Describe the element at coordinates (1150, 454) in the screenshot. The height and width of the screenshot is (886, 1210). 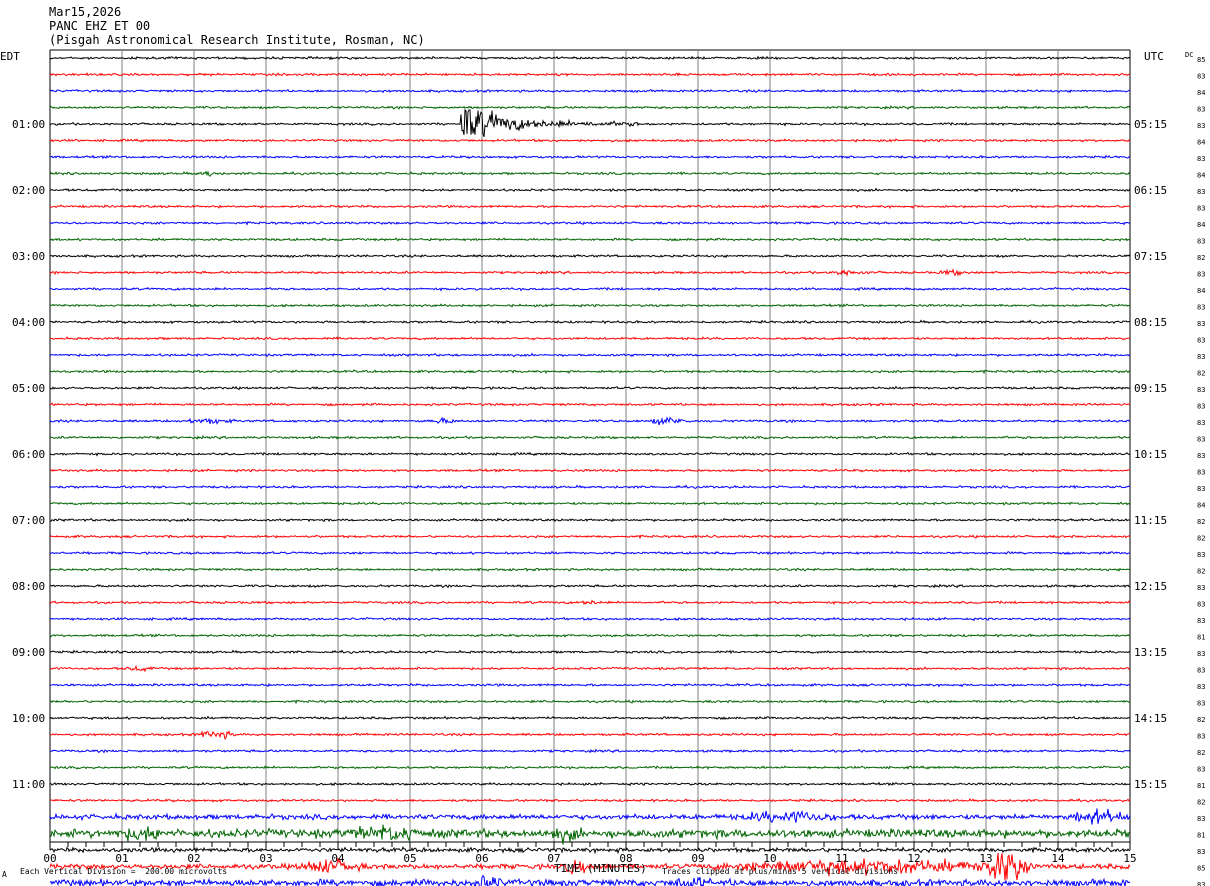
I see `utc-hour-label: 10:15` at that location.